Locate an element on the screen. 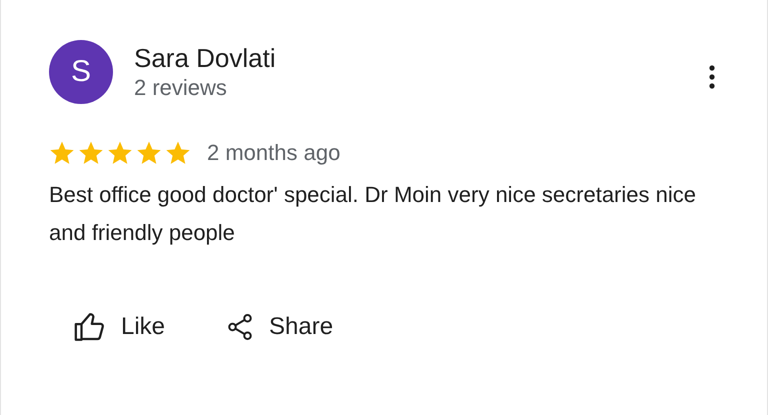 This screenshot has height=415, width=768. review-time: 2 months ago is located at coordinates (273, 153).